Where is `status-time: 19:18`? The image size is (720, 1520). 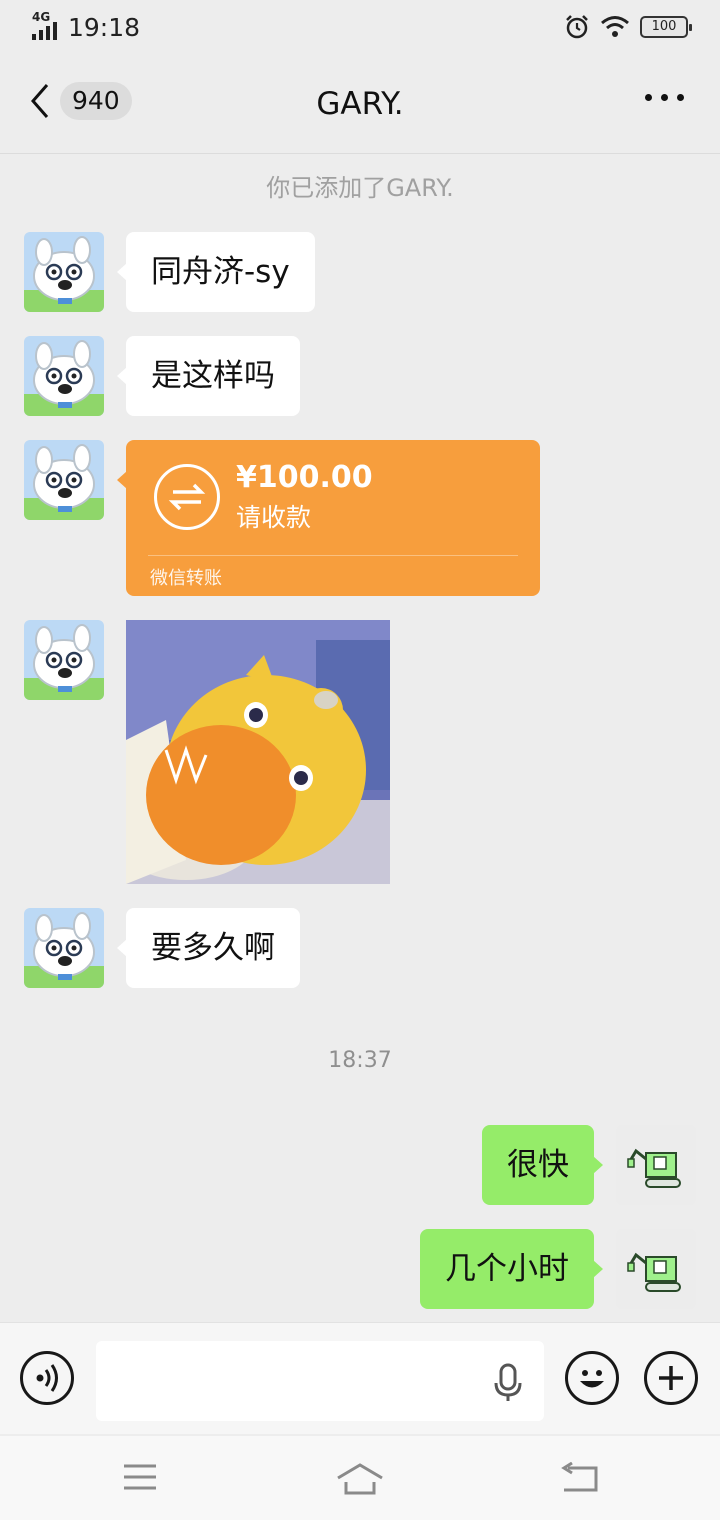 status-time: 19:18 is located at coordinates (104, 27).